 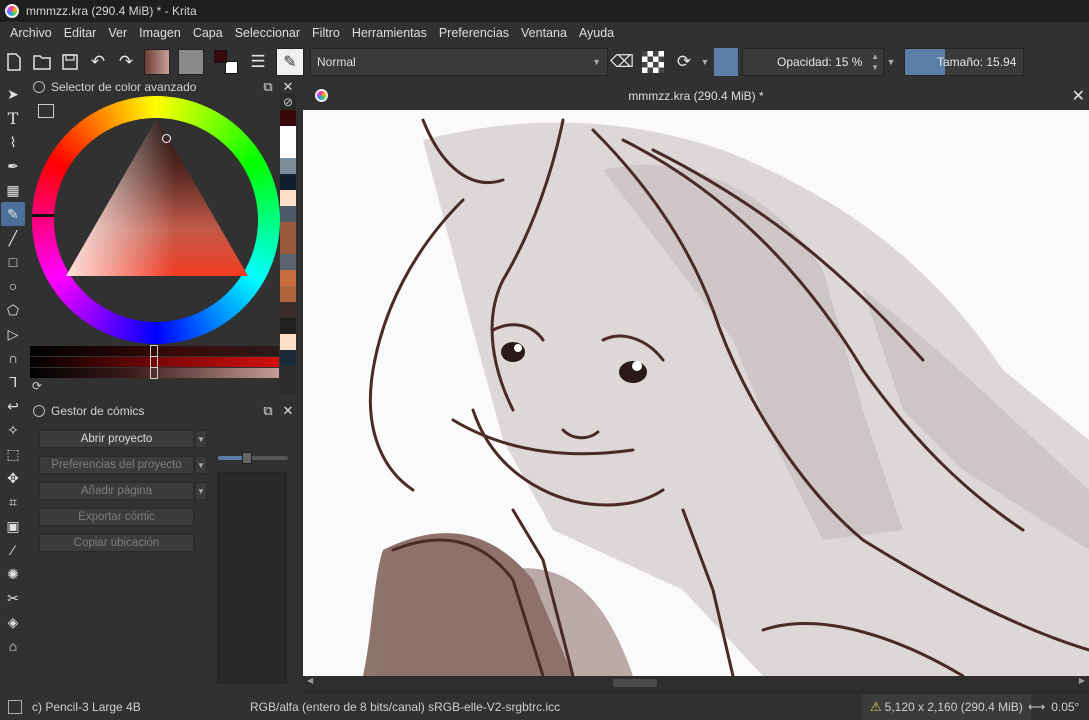 What do you see at coordinates (156, 220) in the screenshot?
I see `color-wheel` at bounding box center [156, 220].